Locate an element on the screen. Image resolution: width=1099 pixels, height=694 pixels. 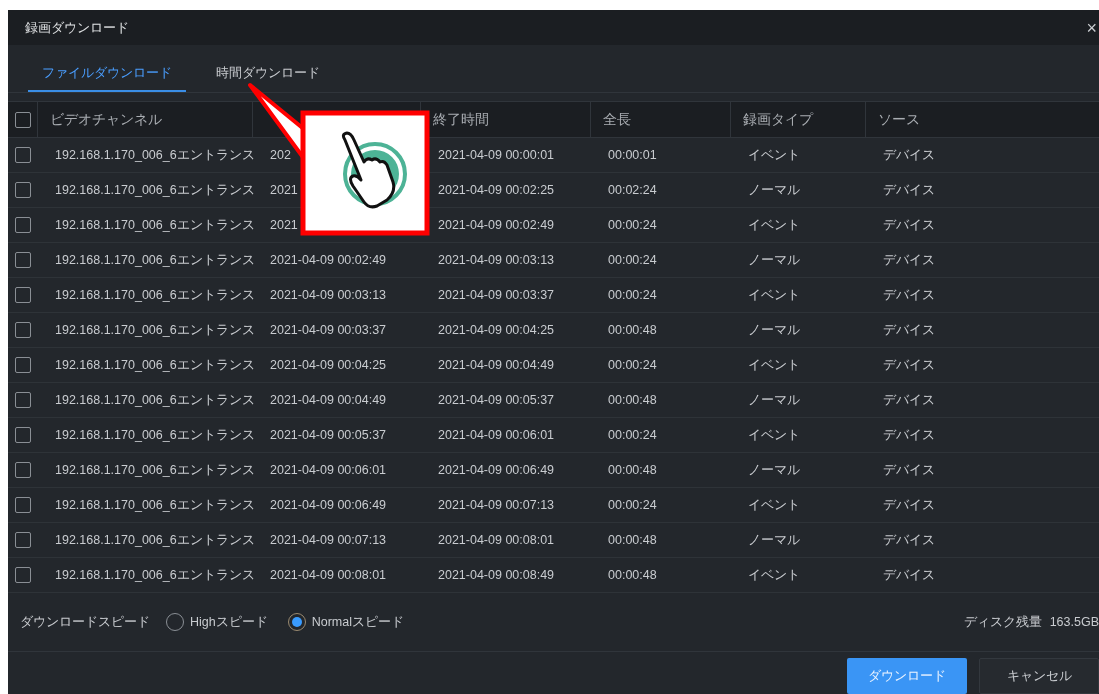
tab: ファイルダウンロード is located at coordinates (107, 78).